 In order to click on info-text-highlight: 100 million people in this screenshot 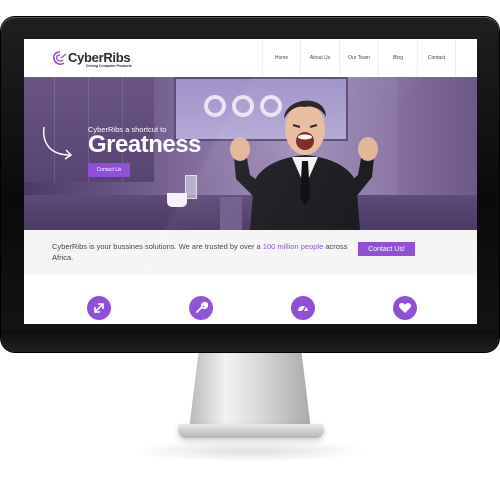, I will do `click(293, 246)`.